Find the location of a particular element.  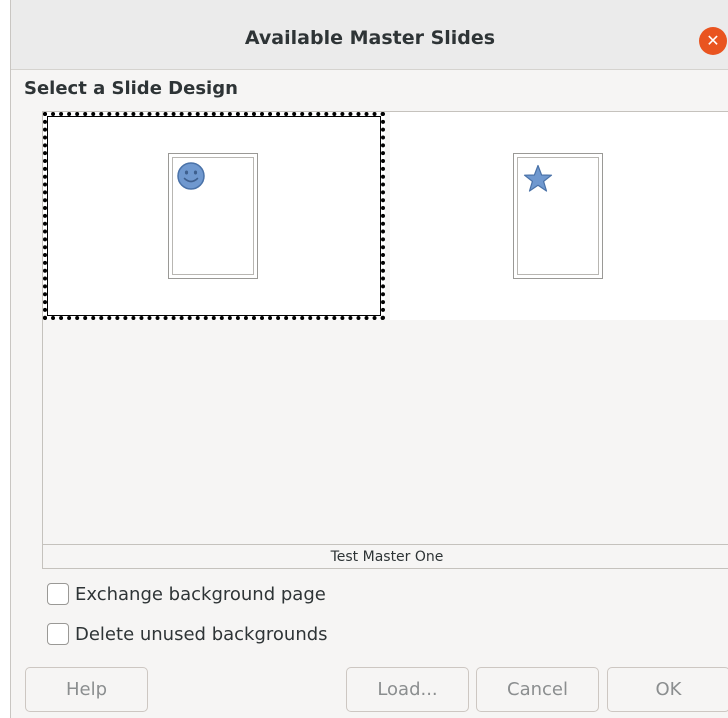

exchange-background-checkbox is located at coordinates (58, 594).